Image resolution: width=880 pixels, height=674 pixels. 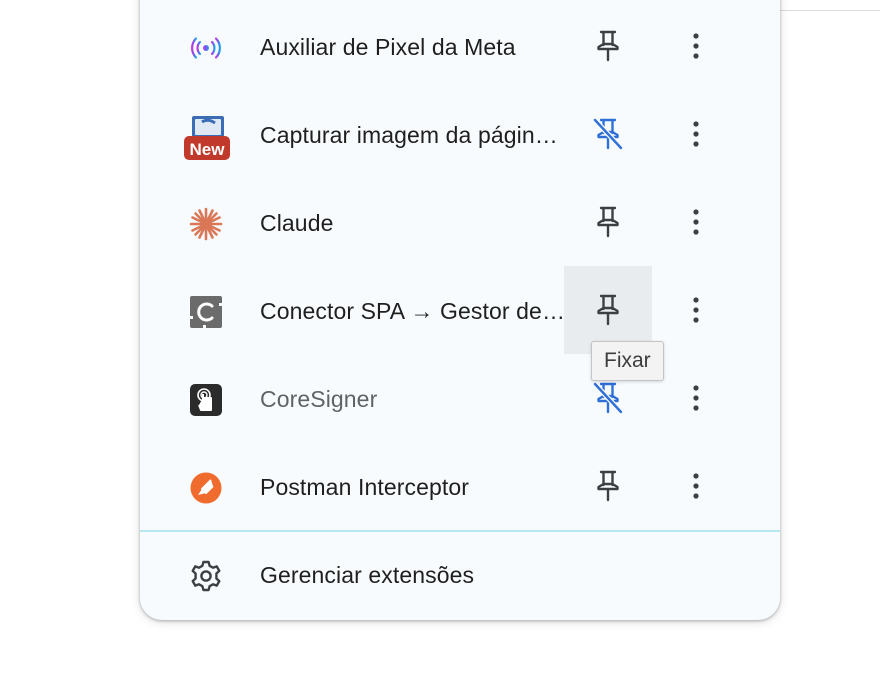 What do you see at coordinates (830, 10) in the screenshot?
I see `toolbar-edge-line` at bounding box center [830, 10].